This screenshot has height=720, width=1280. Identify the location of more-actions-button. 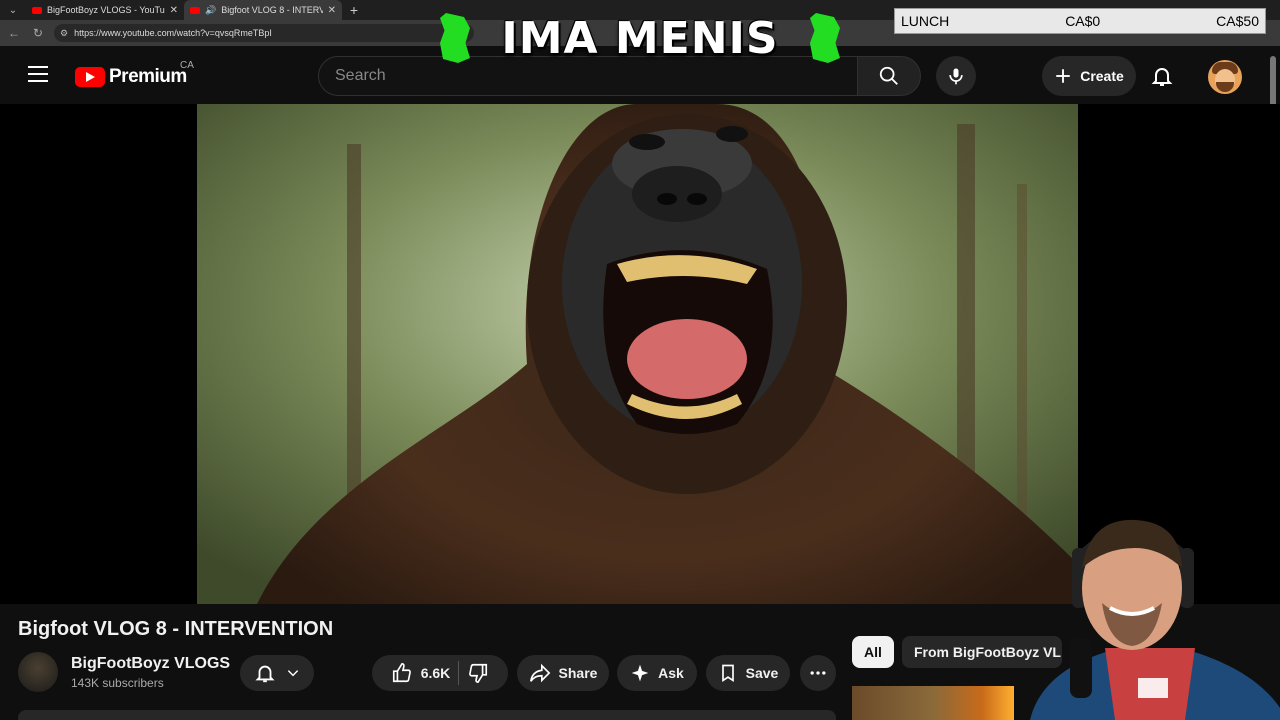
(818, 673).